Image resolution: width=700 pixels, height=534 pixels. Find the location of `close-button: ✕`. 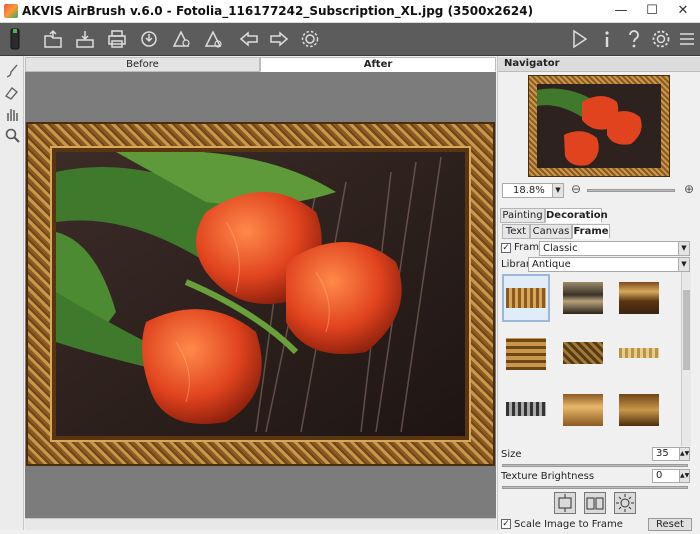

close-button: ✕ is located at coordinates (683, 11).